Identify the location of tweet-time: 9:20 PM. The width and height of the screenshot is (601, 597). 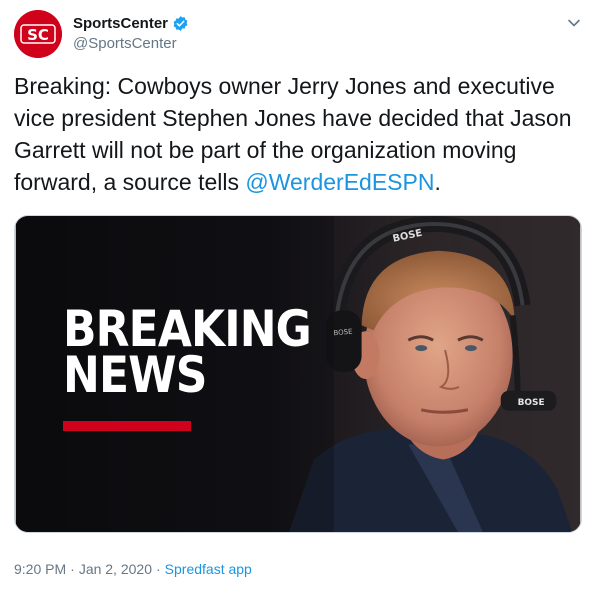
(40, 569).